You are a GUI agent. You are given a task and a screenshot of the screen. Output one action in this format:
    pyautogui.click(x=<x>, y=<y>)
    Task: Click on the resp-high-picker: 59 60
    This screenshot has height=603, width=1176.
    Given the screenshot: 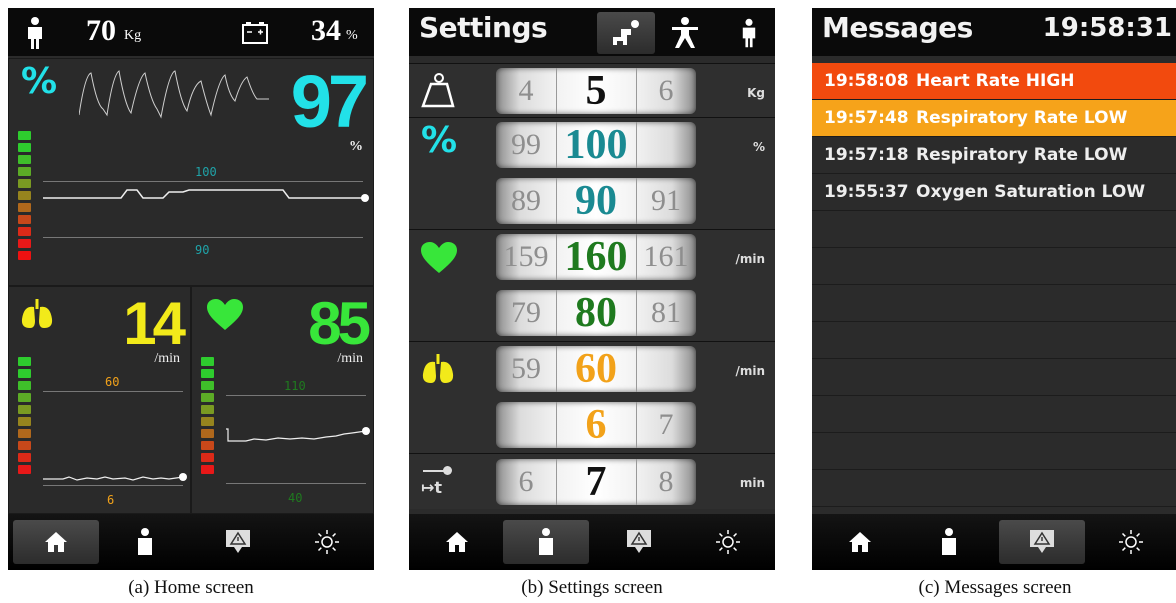 What is the action you would take?
    pyautogui.click(x=596, y=369)
    